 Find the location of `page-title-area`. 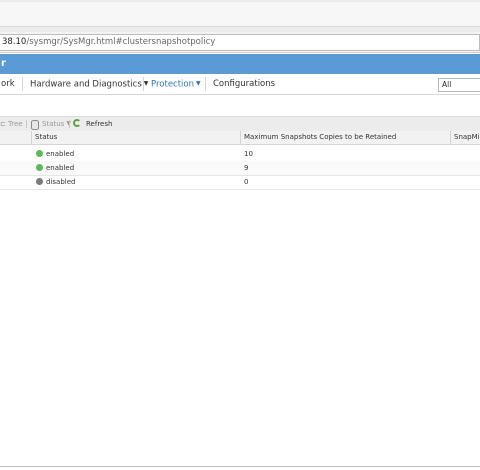

page-title-area is located at coordinates (240, 105).